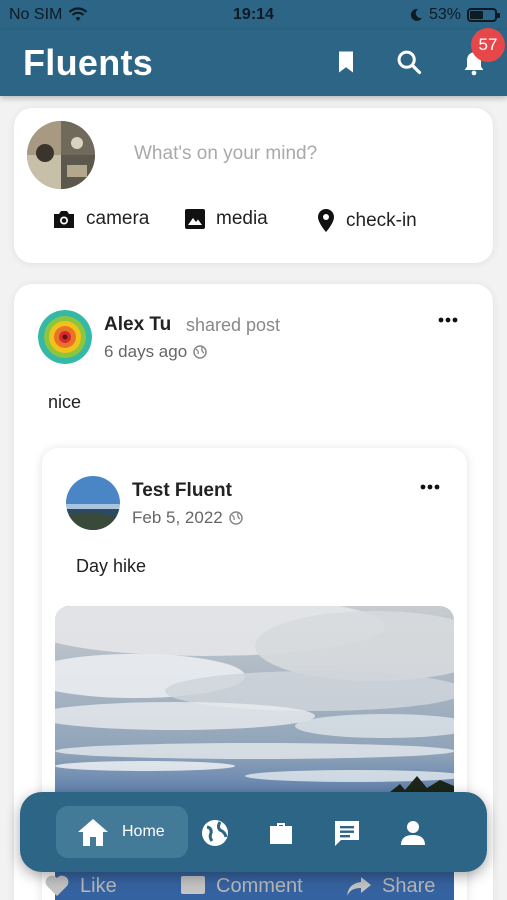  I want to click on share-label: Share, so click(409, 885).